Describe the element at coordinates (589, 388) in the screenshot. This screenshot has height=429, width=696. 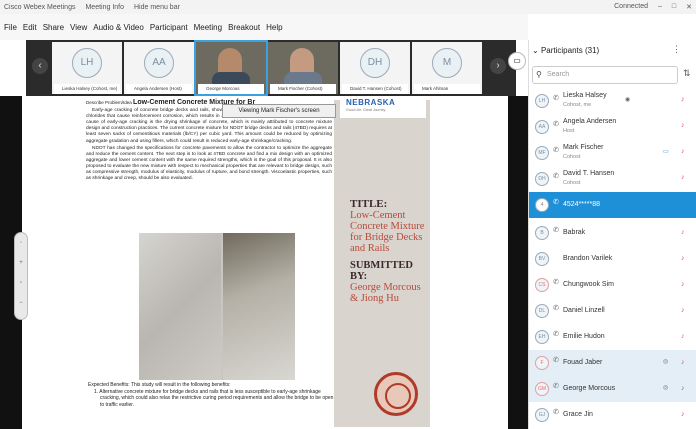
I see `participant-name: George Morcous` at that location.